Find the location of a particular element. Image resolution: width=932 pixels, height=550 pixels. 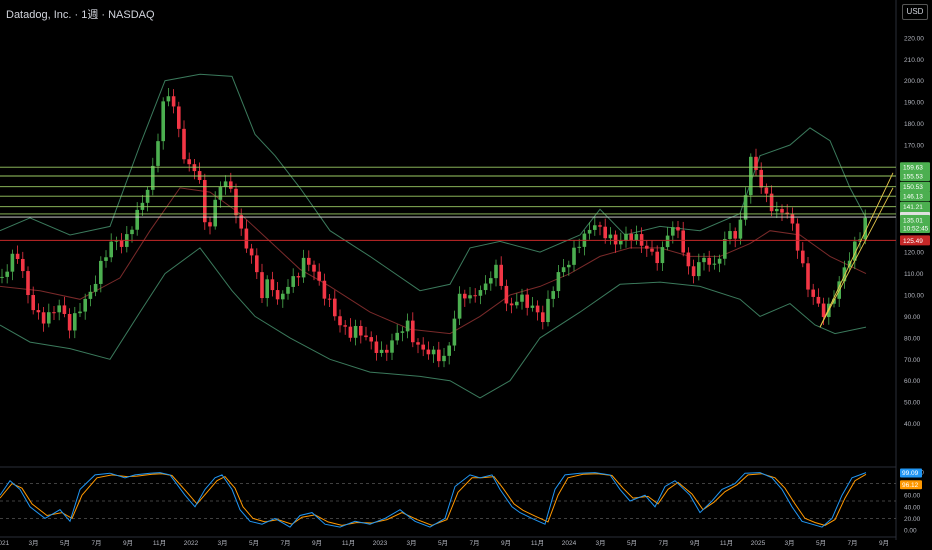

price-tick-label: 170.00 is located at coordinates (914, 146).